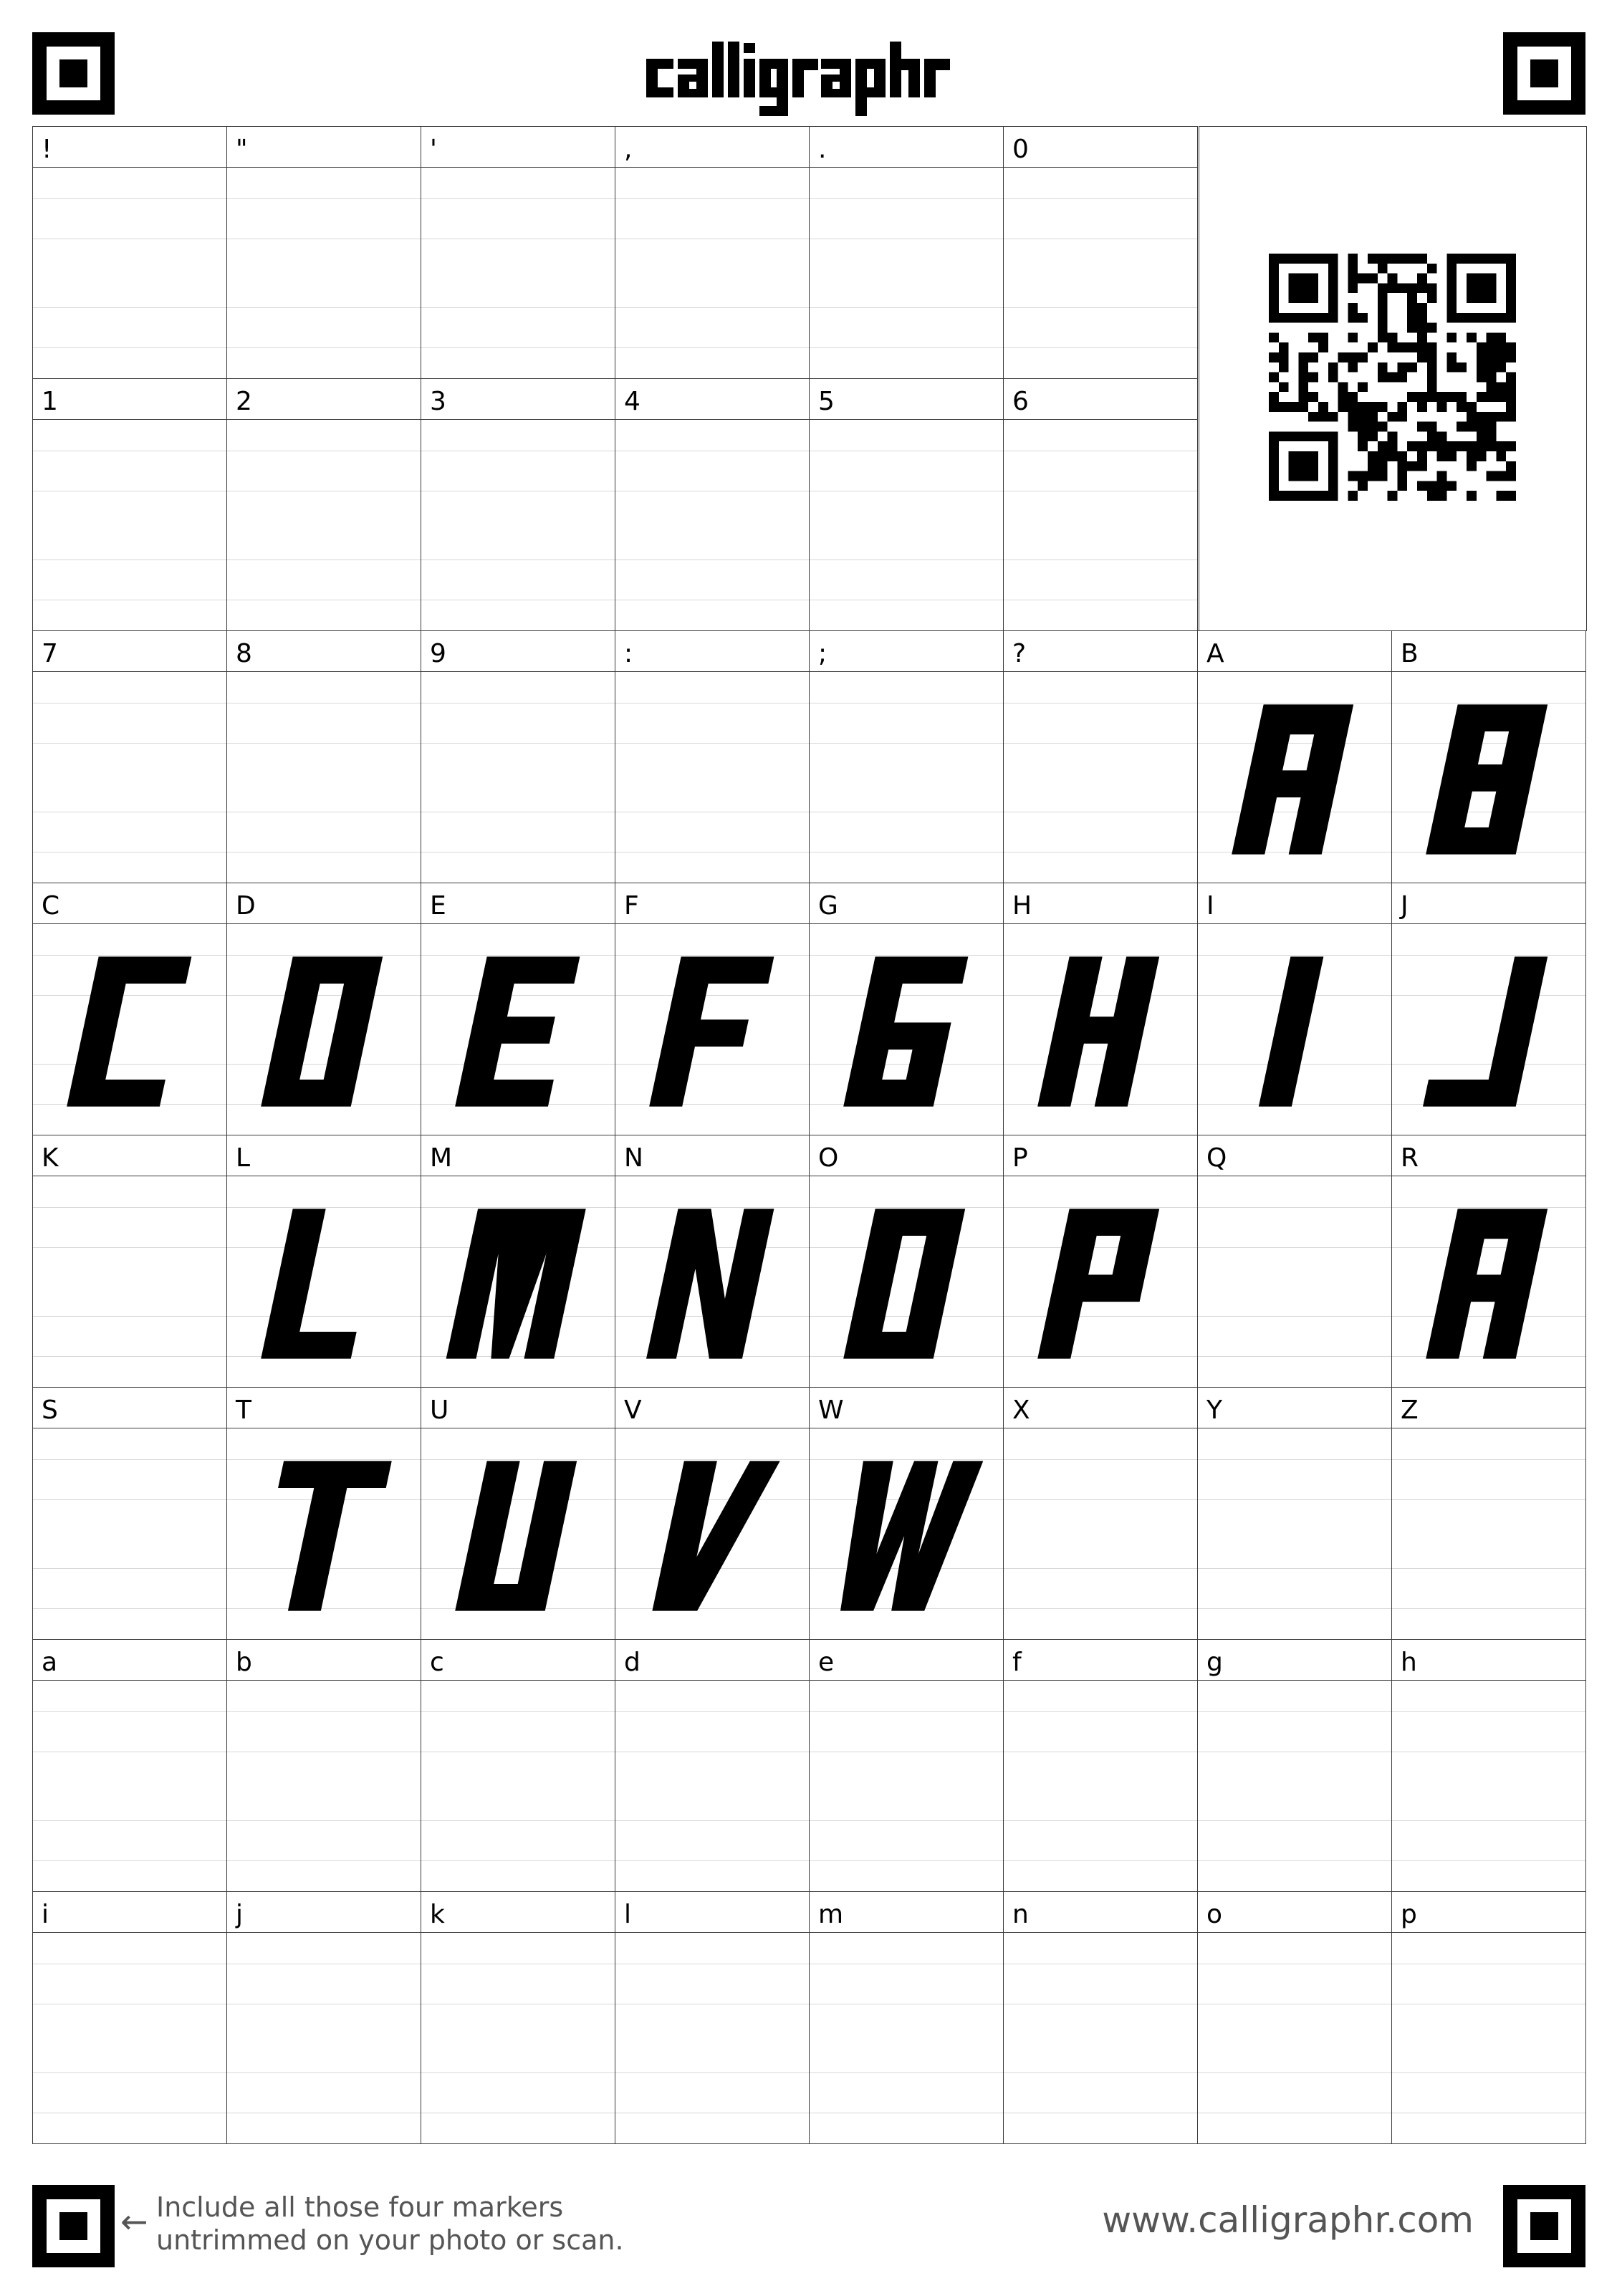 The height and width of the screenshot is (2296, 1617). I want to click on glyph-cell: M, so click(518, 1262).